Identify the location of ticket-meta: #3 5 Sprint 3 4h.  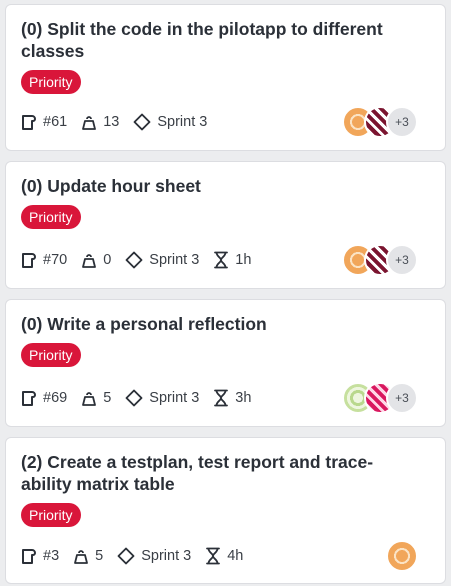
(225, 556).